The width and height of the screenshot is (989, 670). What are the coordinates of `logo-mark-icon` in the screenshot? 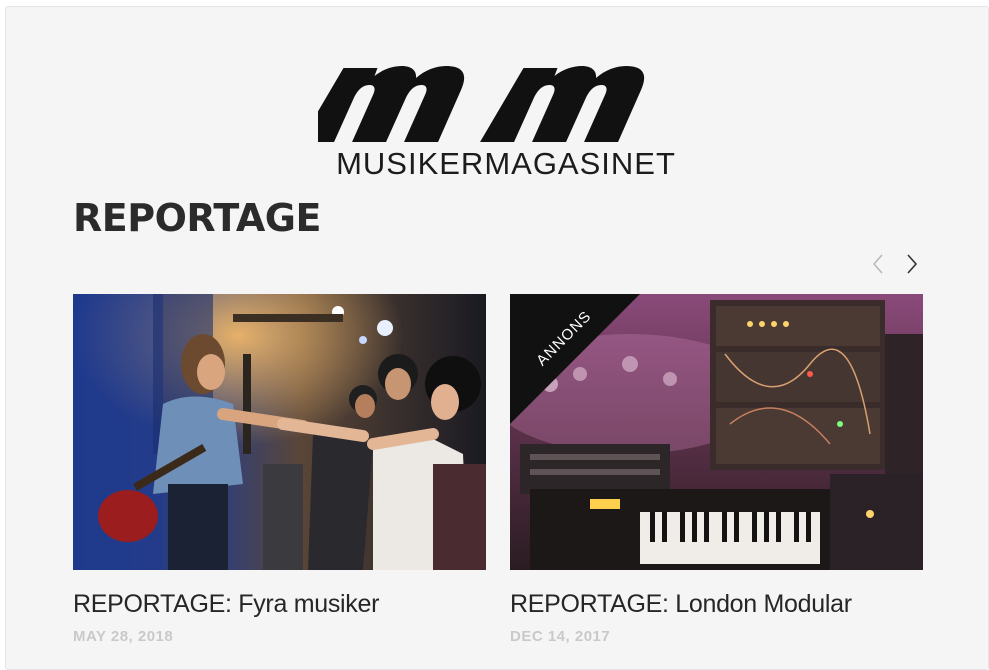 It's located at (481, 104).